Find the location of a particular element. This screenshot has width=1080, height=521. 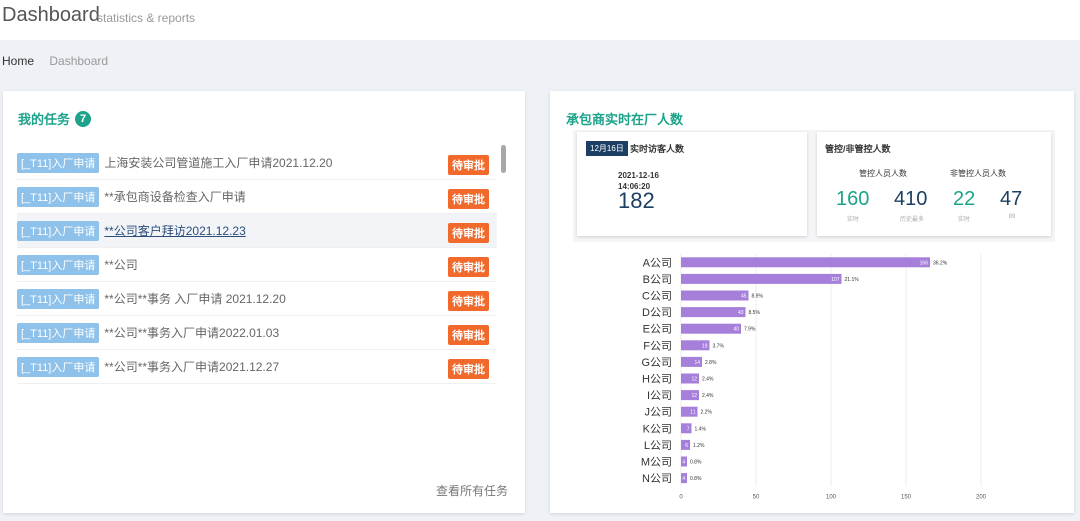

x-tick-label: 100 is located at coordinates (831, 497).